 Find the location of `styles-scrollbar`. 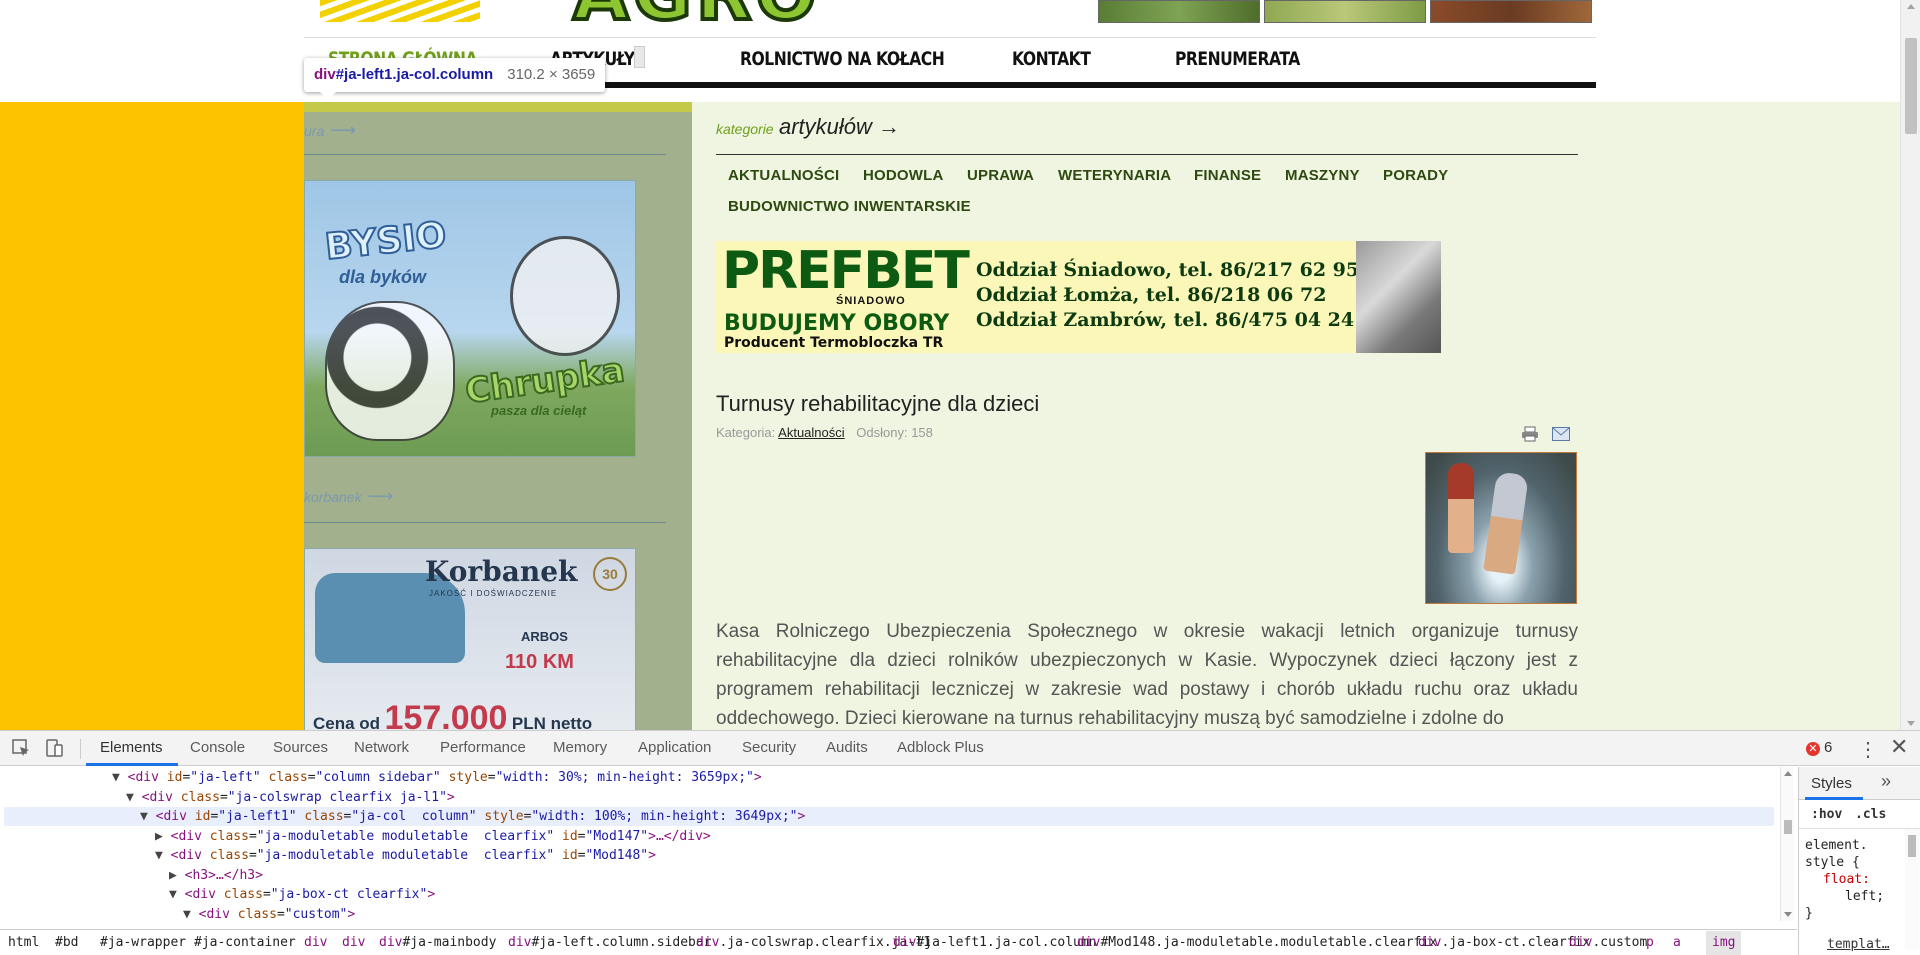

styles-scrollbar is located at coordinates (1912, 889).